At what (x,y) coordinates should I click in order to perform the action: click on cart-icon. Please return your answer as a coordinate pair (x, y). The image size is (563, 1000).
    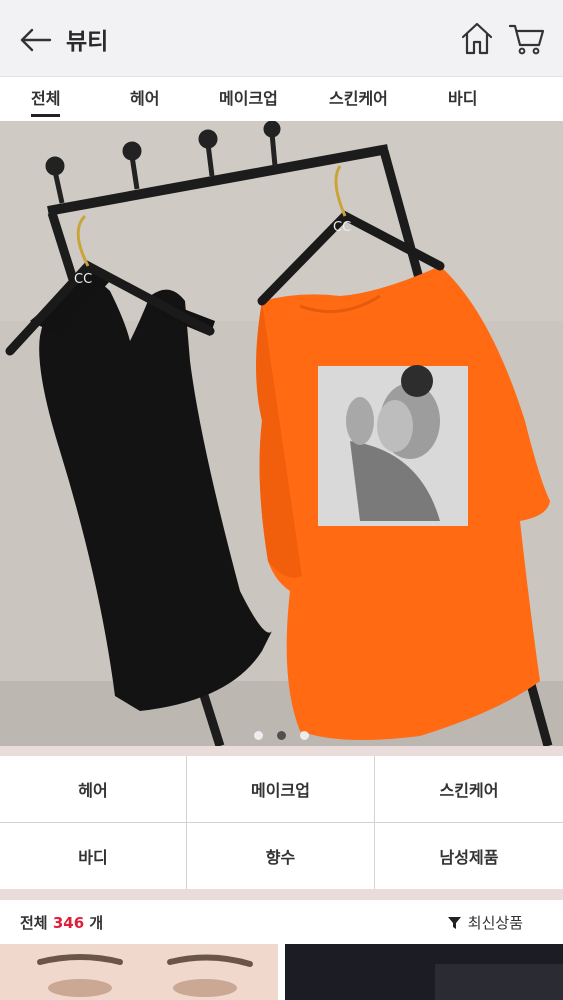
    Looking at the image, I should click on (527, 38).